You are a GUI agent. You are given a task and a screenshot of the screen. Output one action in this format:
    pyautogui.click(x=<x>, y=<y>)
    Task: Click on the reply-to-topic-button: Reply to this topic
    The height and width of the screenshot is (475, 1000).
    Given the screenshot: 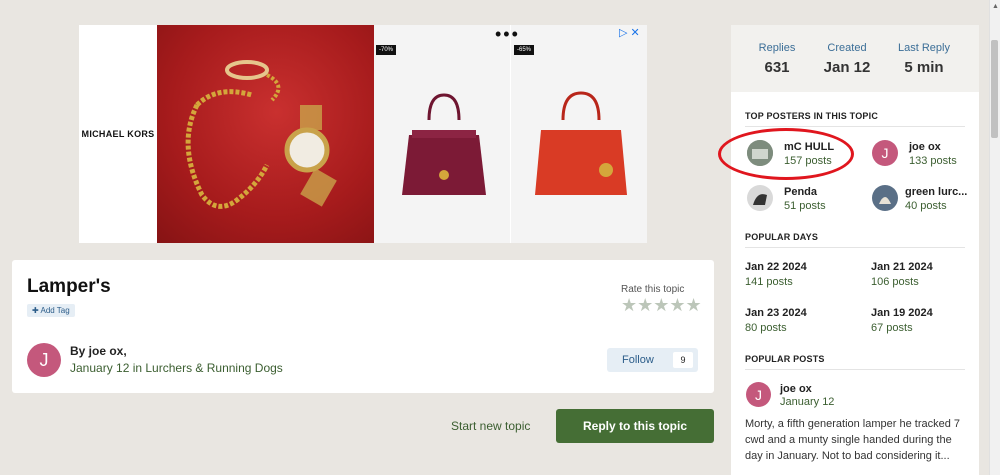 What is the action you would take?
    pyautogui.click(x=635, y=426)
    